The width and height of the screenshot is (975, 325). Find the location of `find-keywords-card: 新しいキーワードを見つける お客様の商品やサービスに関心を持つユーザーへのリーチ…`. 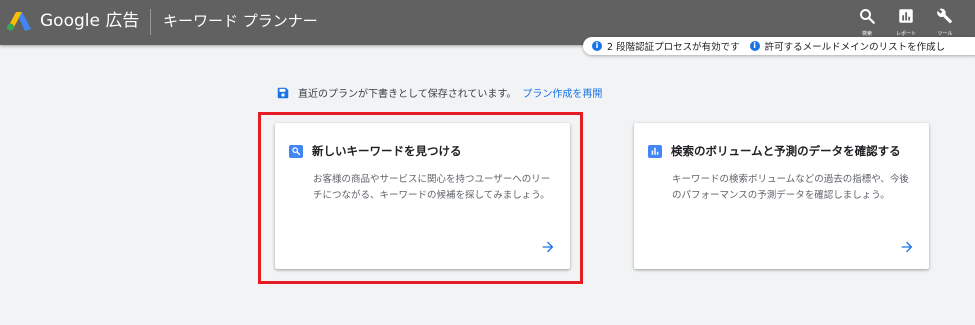

find-keywords-card: 新しいキーワードを見つける お客様の商品やサービスに関心を持つユーザーへのリーチ… is located at coordinates (422, 196).